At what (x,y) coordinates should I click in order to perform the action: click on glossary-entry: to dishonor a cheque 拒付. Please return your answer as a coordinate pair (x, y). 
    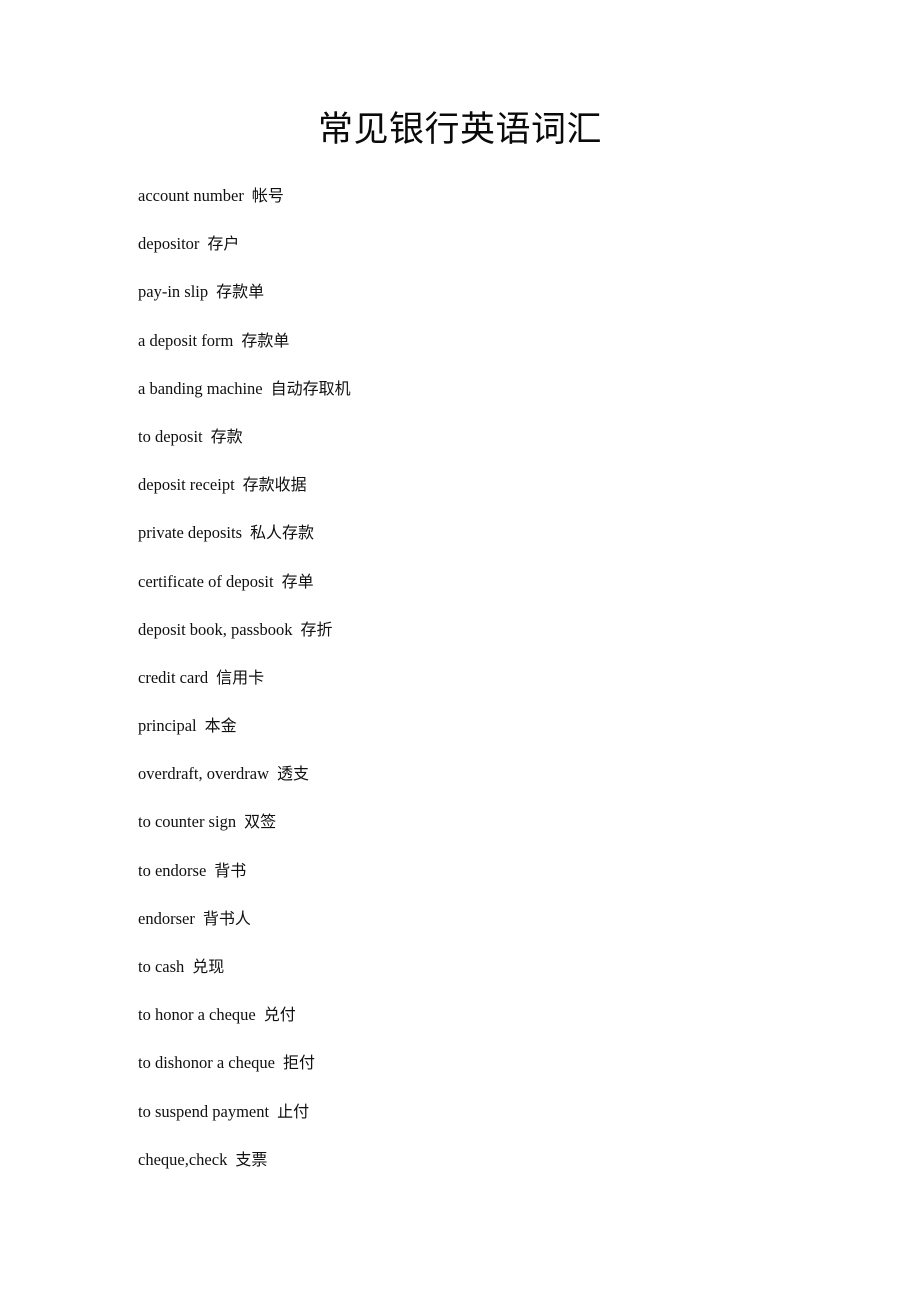
    Looking at the image, I should click on (478, 1074).